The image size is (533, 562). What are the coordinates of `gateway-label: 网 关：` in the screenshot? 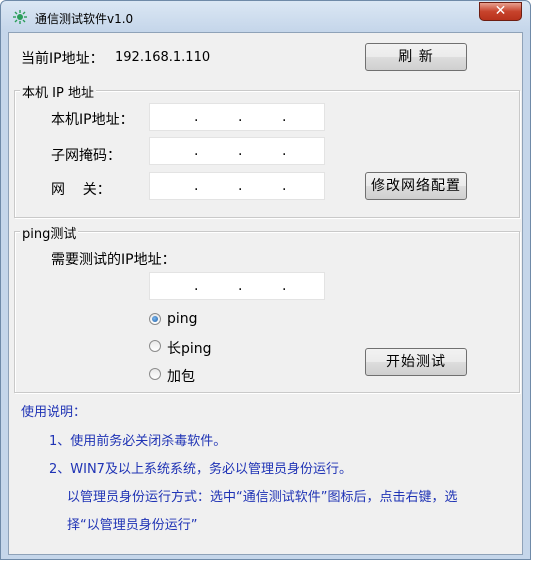 It's located at (81, 190).